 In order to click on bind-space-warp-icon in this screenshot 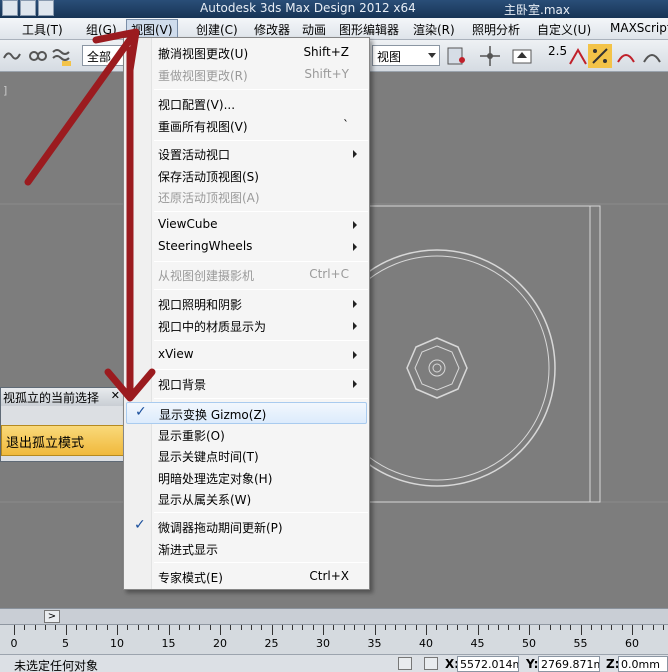, I will do `click(62, 56)`.